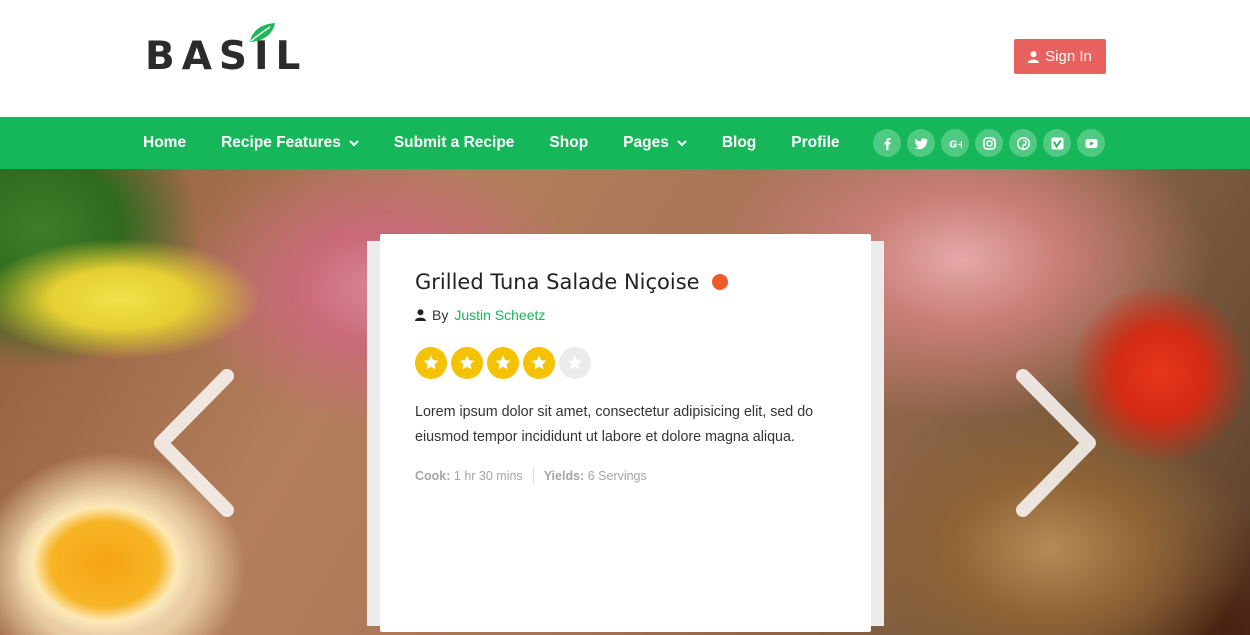 The height and width of the screenshot is (635, 1250). What do you see at coordinates (488, 475) in the screenshot?
I see `cook-time: 1 hr 30 mins` at bounding box center [488, 475].